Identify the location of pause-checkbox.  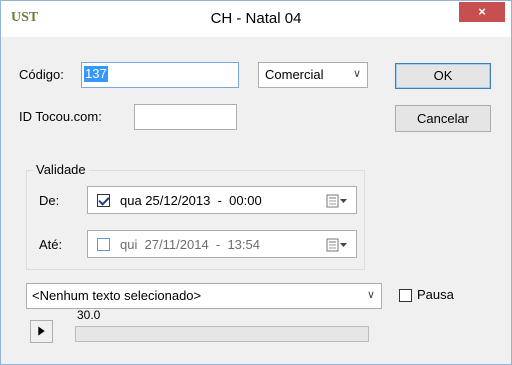
(405, 295).